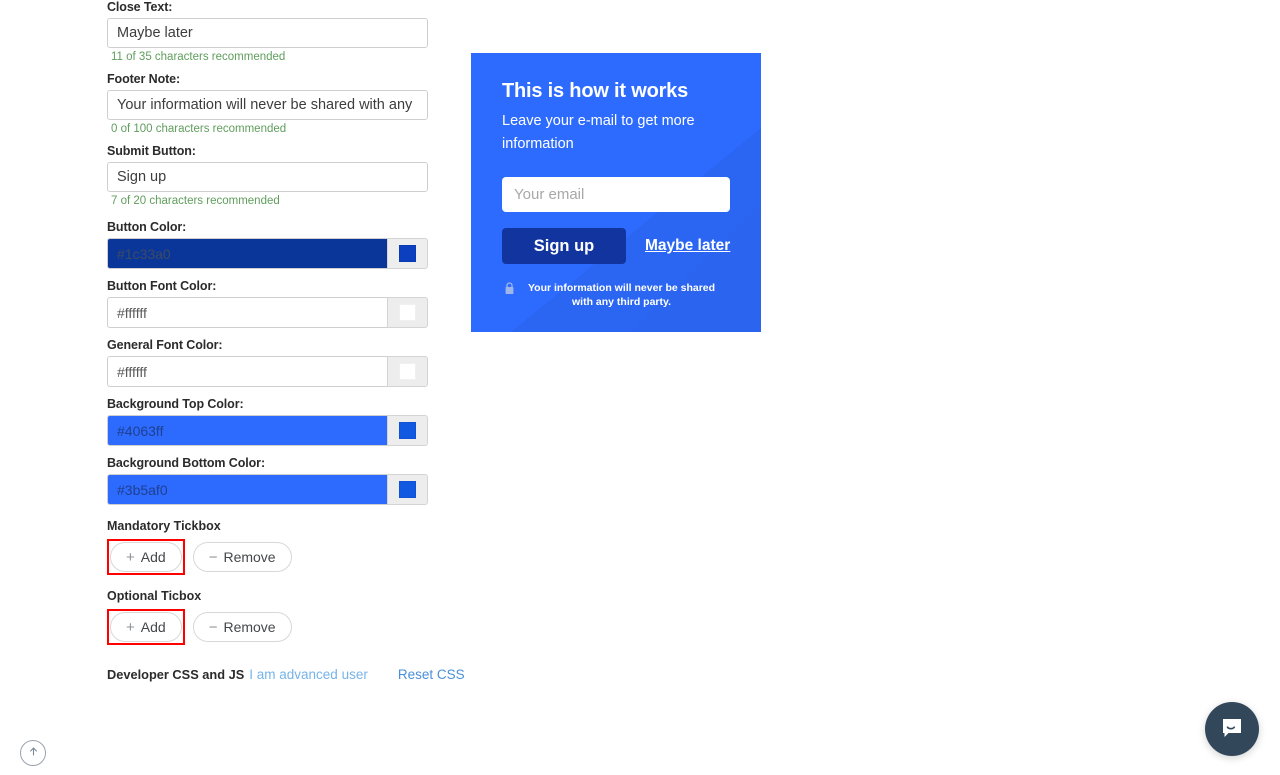 Image resolution: width=1280 pixels, height=775 pixels. I want to click on color-field: General Font Color:, so click(277, 362).